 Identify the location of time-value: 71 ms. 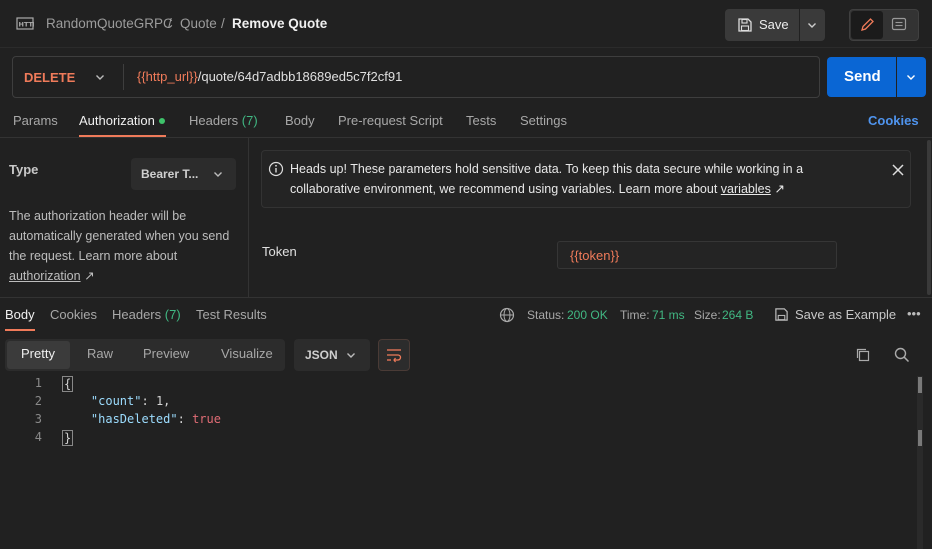
(668, 315).